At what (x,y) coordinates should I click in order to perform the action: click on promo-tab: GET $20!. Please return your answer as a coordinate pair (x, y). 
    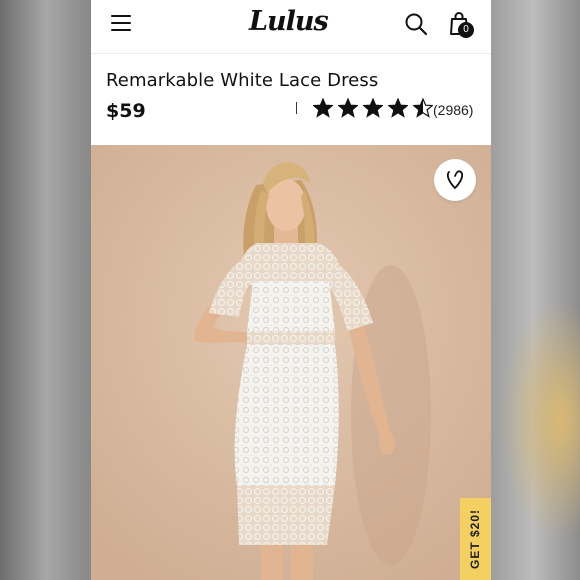
    Looking at the image, I should click on (475, 539).